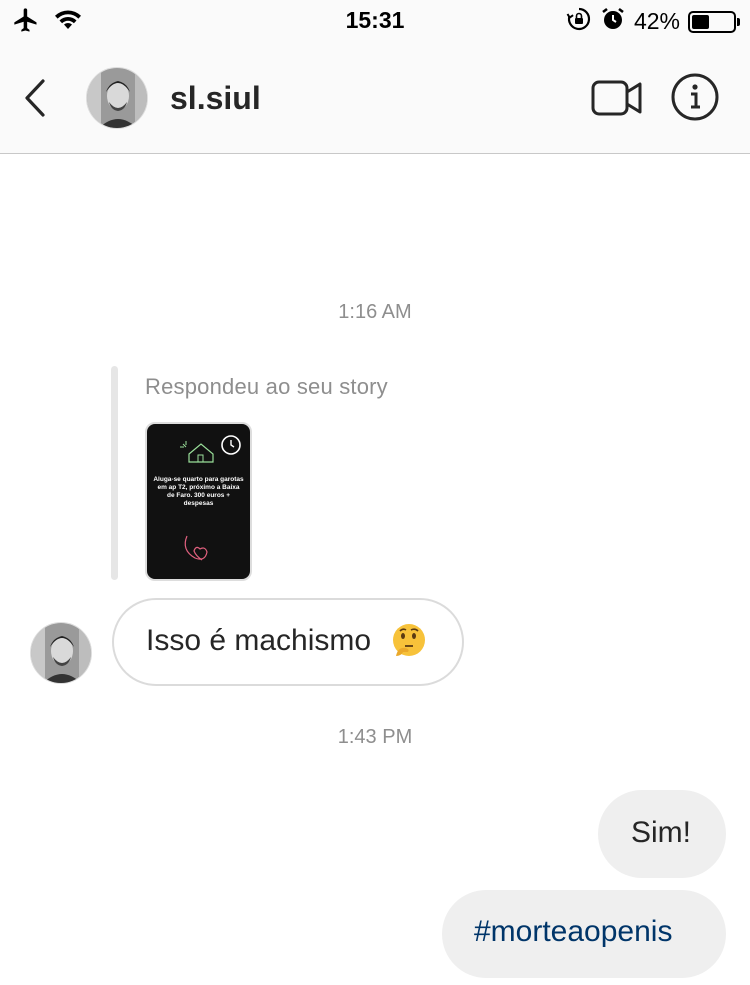  What do you see at coordinates (700, 21) in the screenshot?
I see `battery-level` at bounding box center [700, 21].